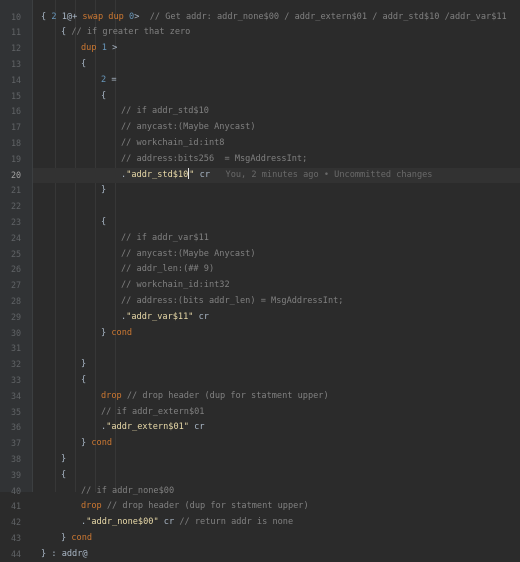 The height and width of the screenshot is (562, 520). What do you see at coordinates (16, 253) in the screenshot?
I see `line-number: 25` at bounding box center [16, 253].